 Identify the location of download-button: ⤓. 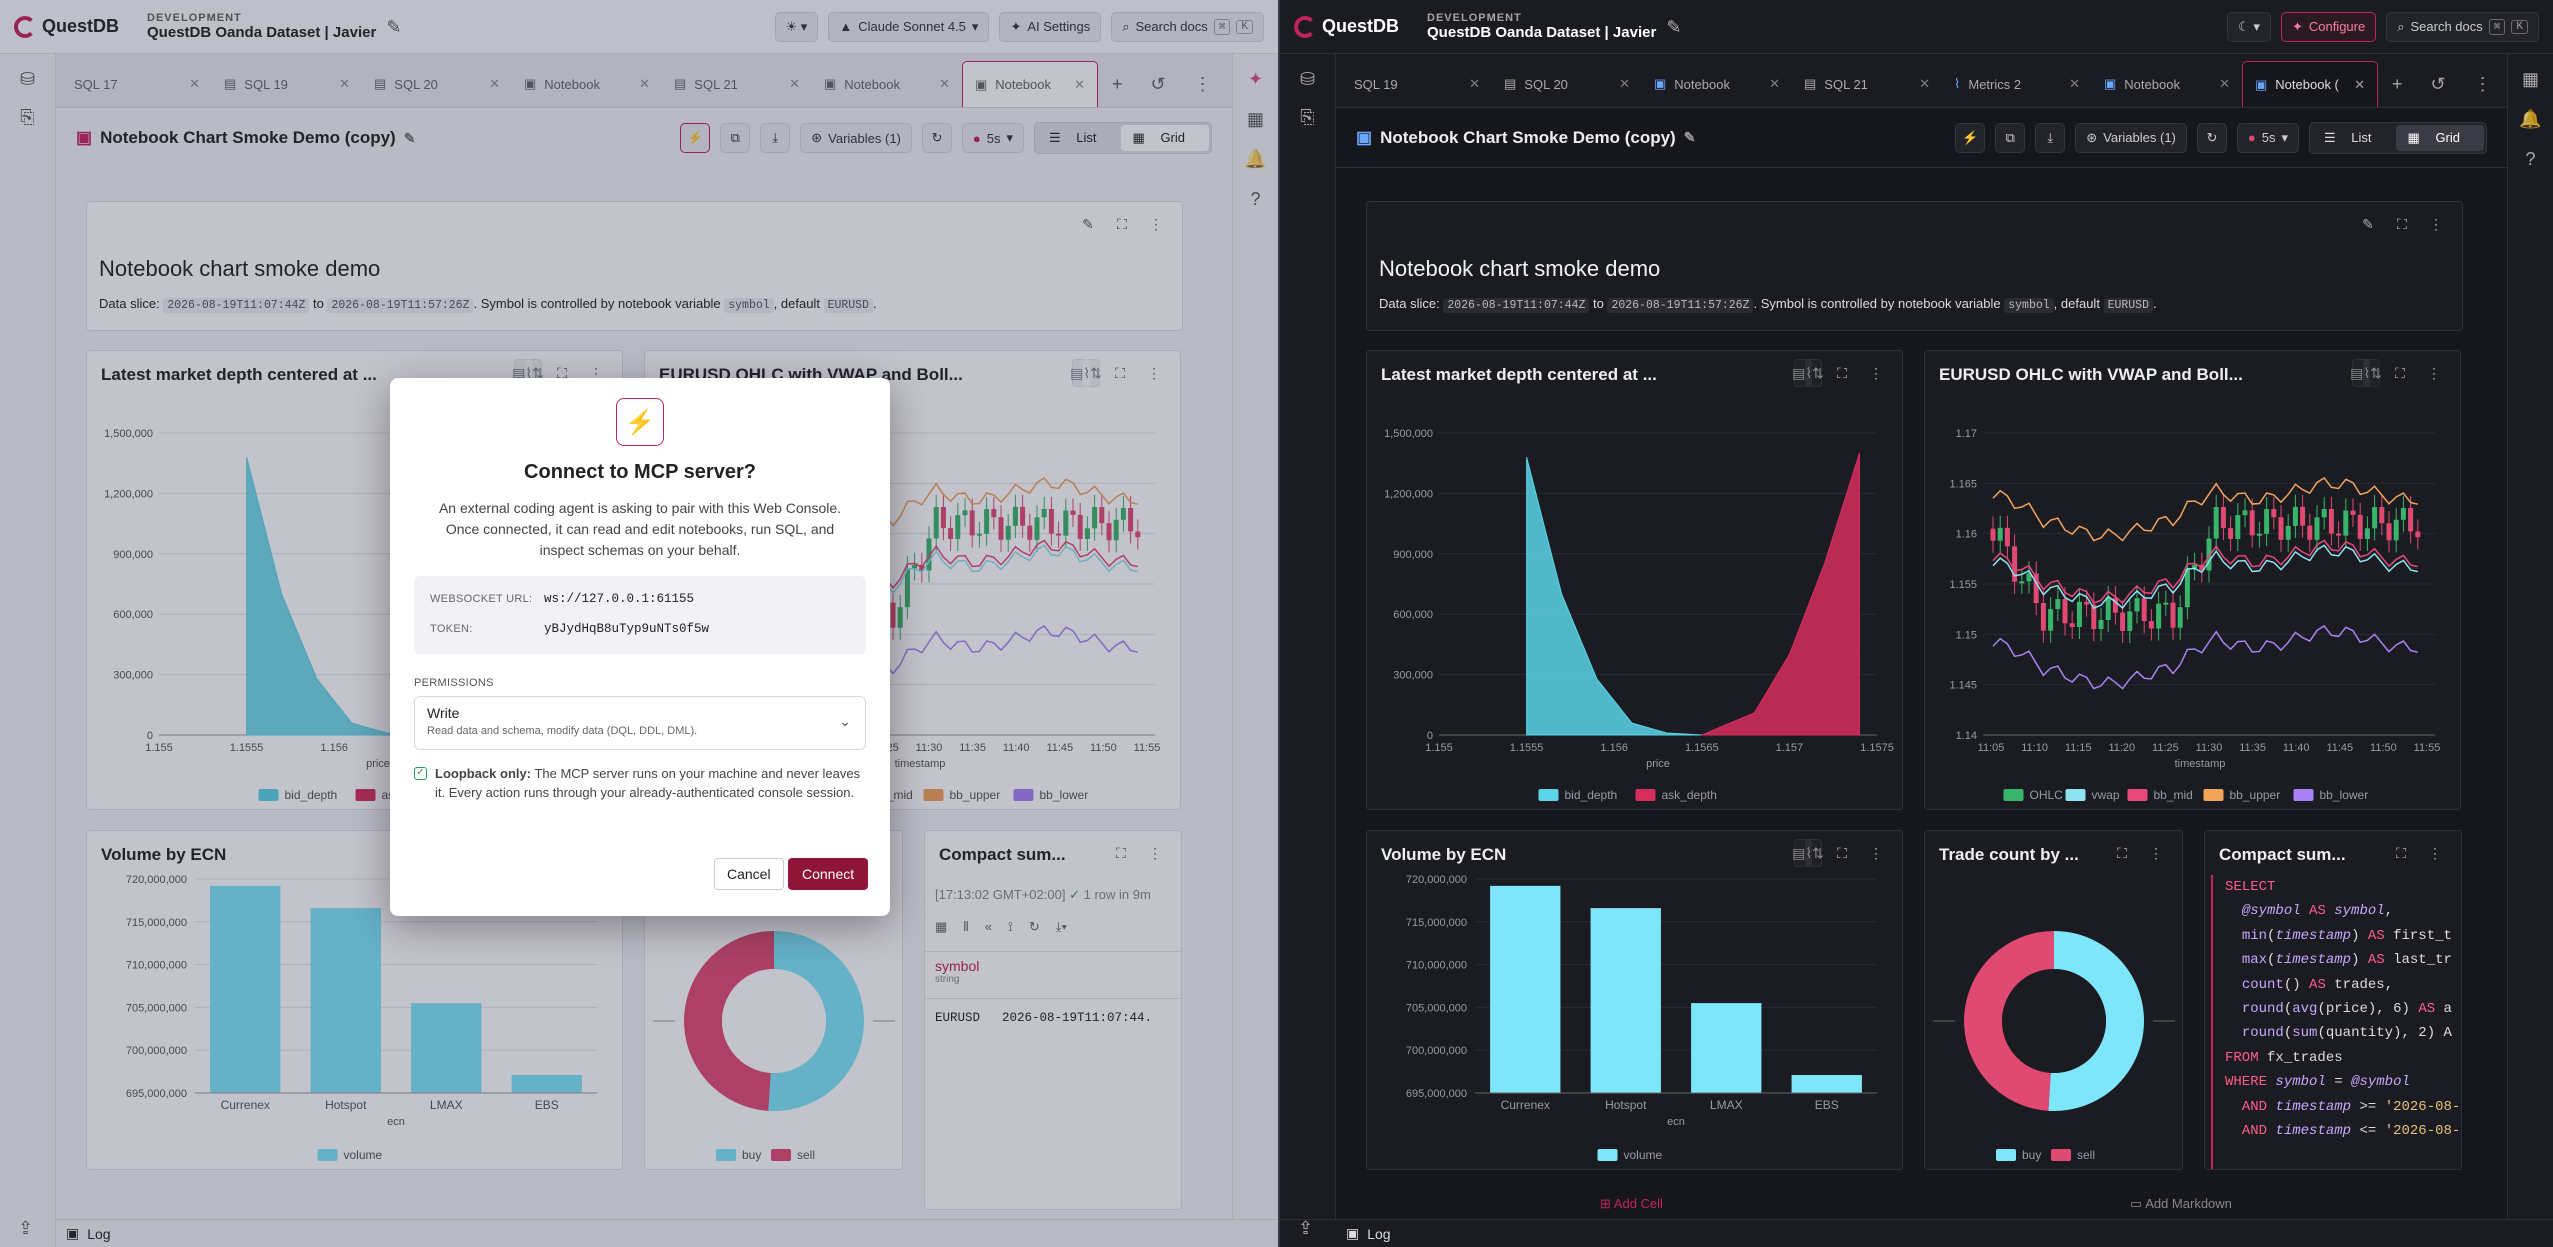
(2050, 137).